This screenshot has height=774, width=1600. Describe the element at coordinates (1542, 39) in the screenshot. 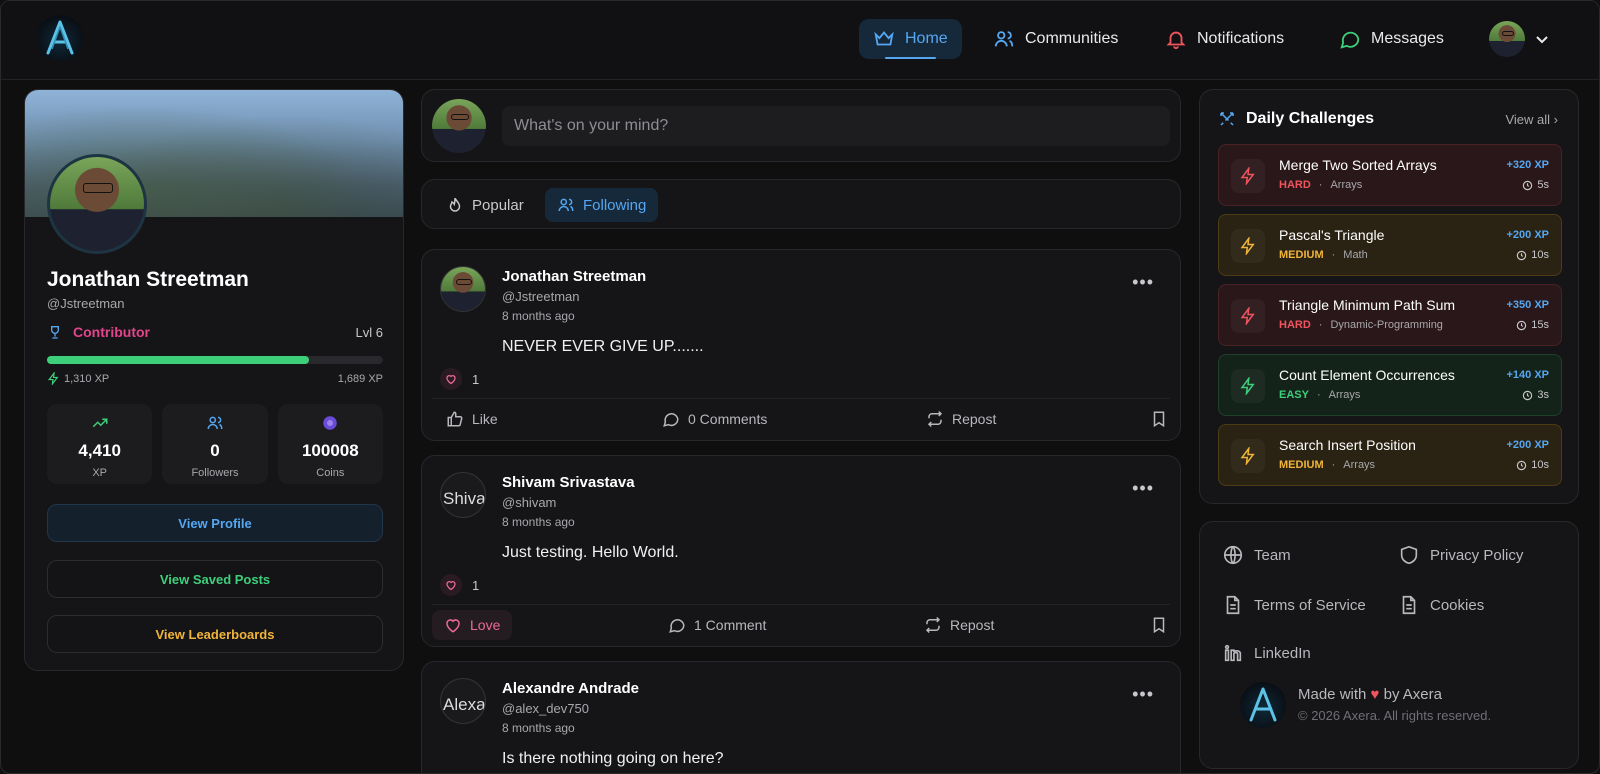

I see `chevron-down-icon` at that location.